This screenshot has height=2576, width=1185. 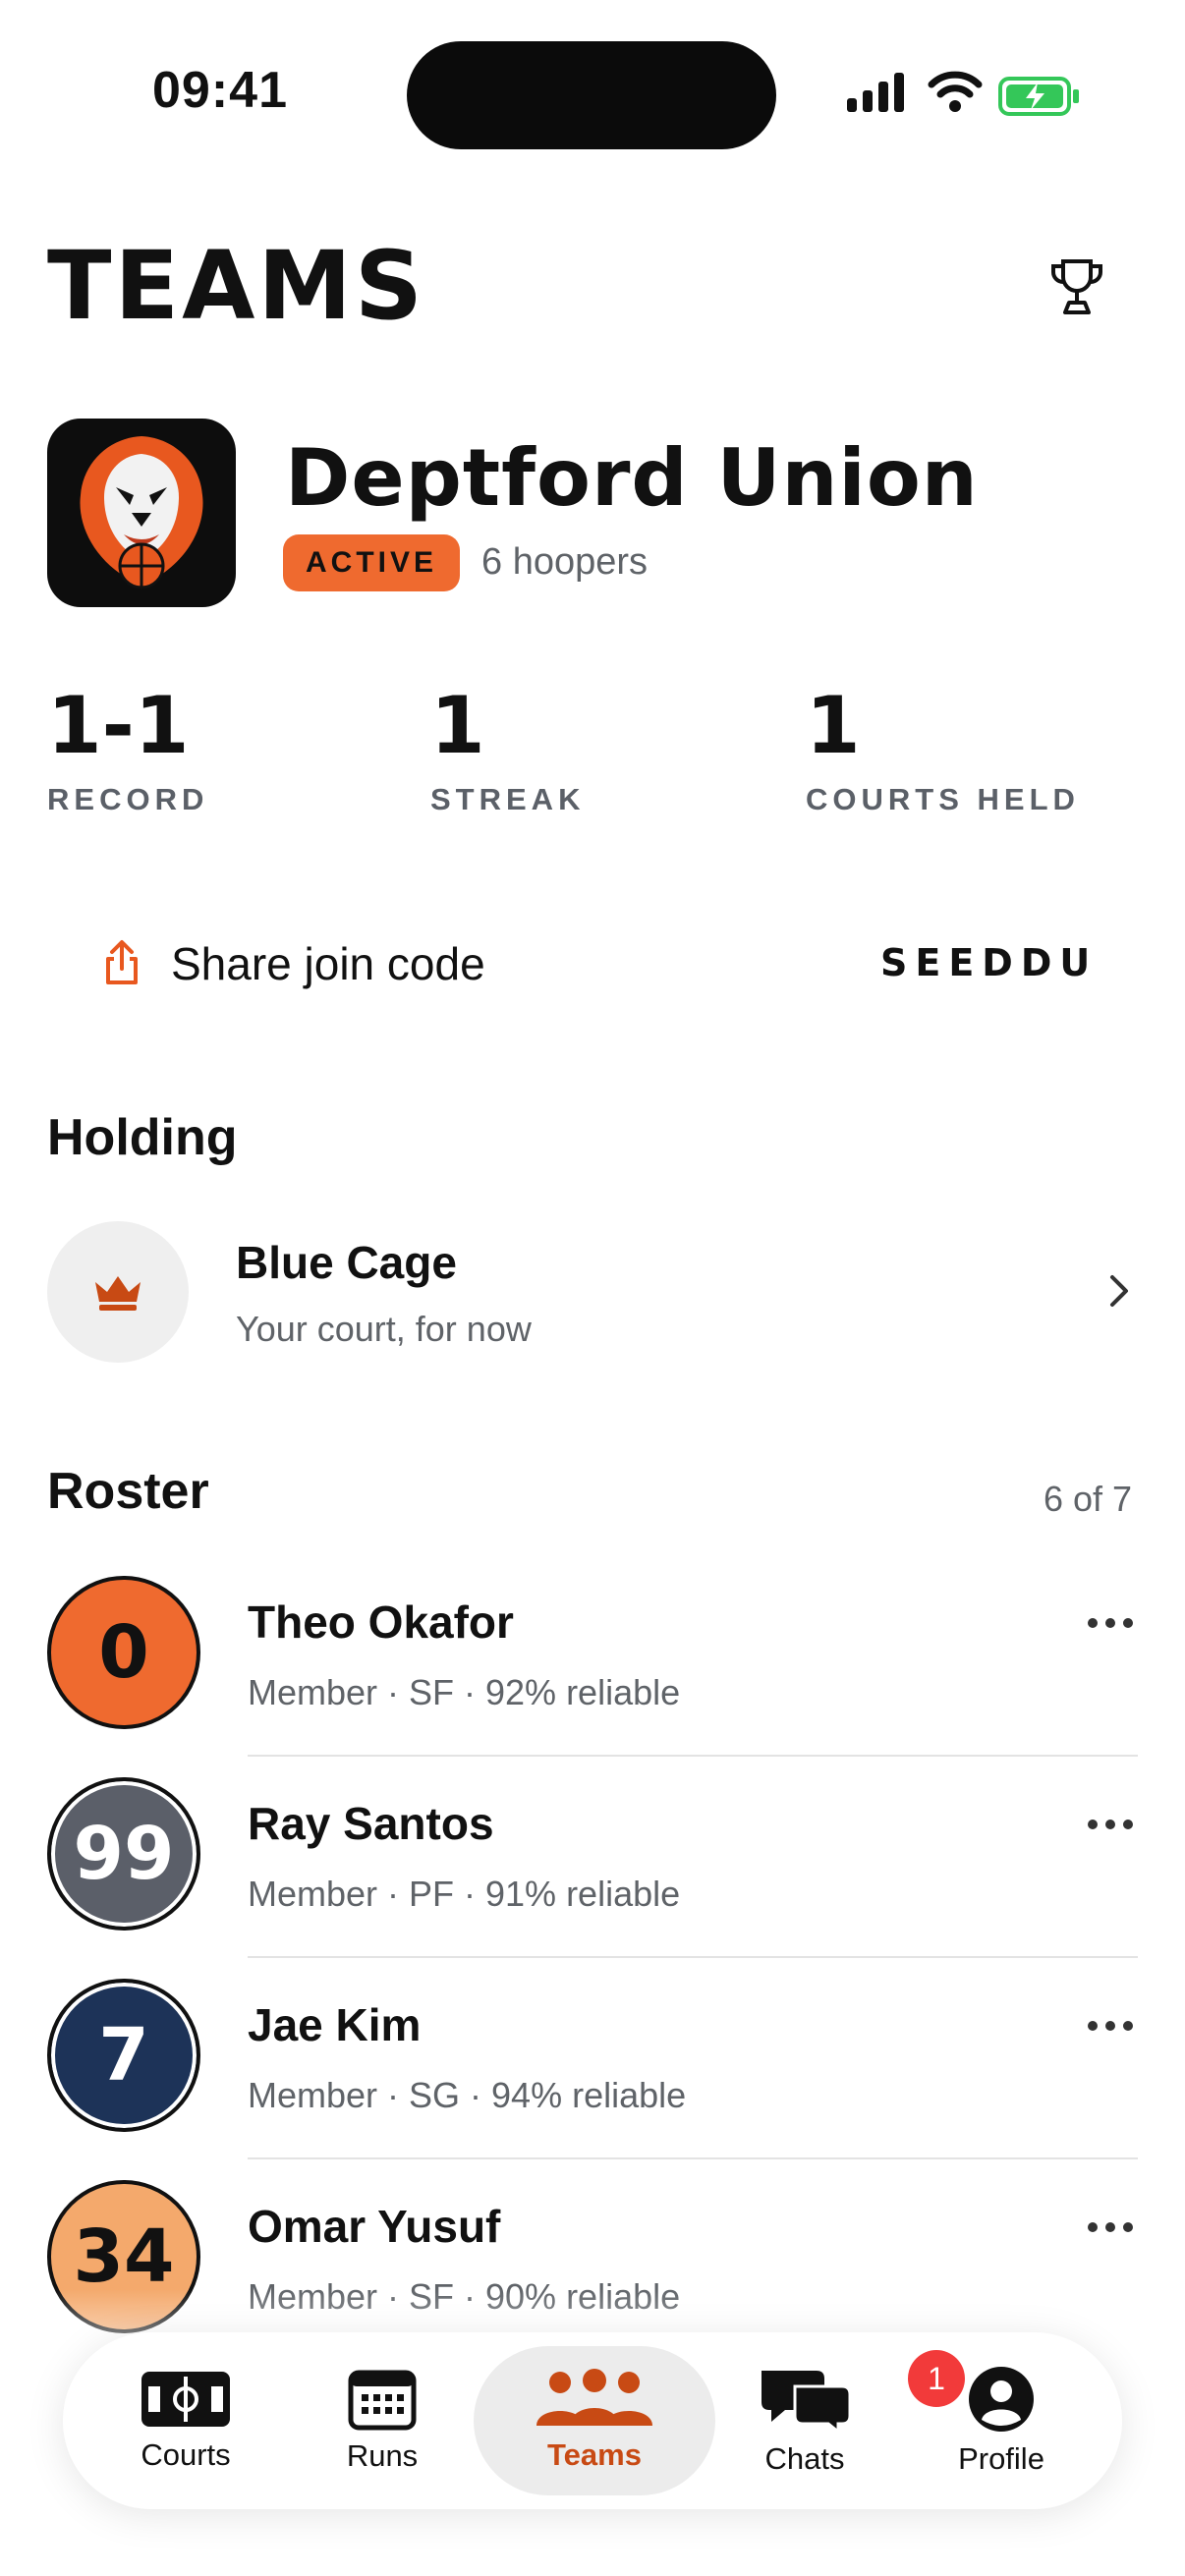 I want to click on chat-icon, so click(x=807, y=2402).